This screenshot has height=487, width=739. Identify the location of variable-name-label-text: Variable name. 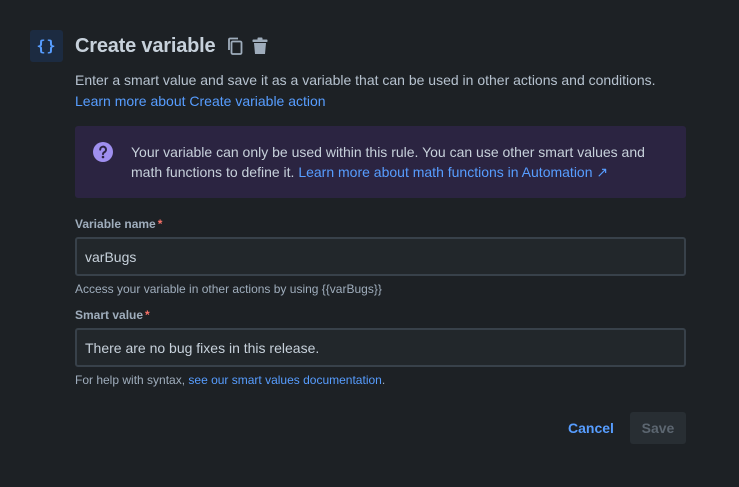
(115, 224).